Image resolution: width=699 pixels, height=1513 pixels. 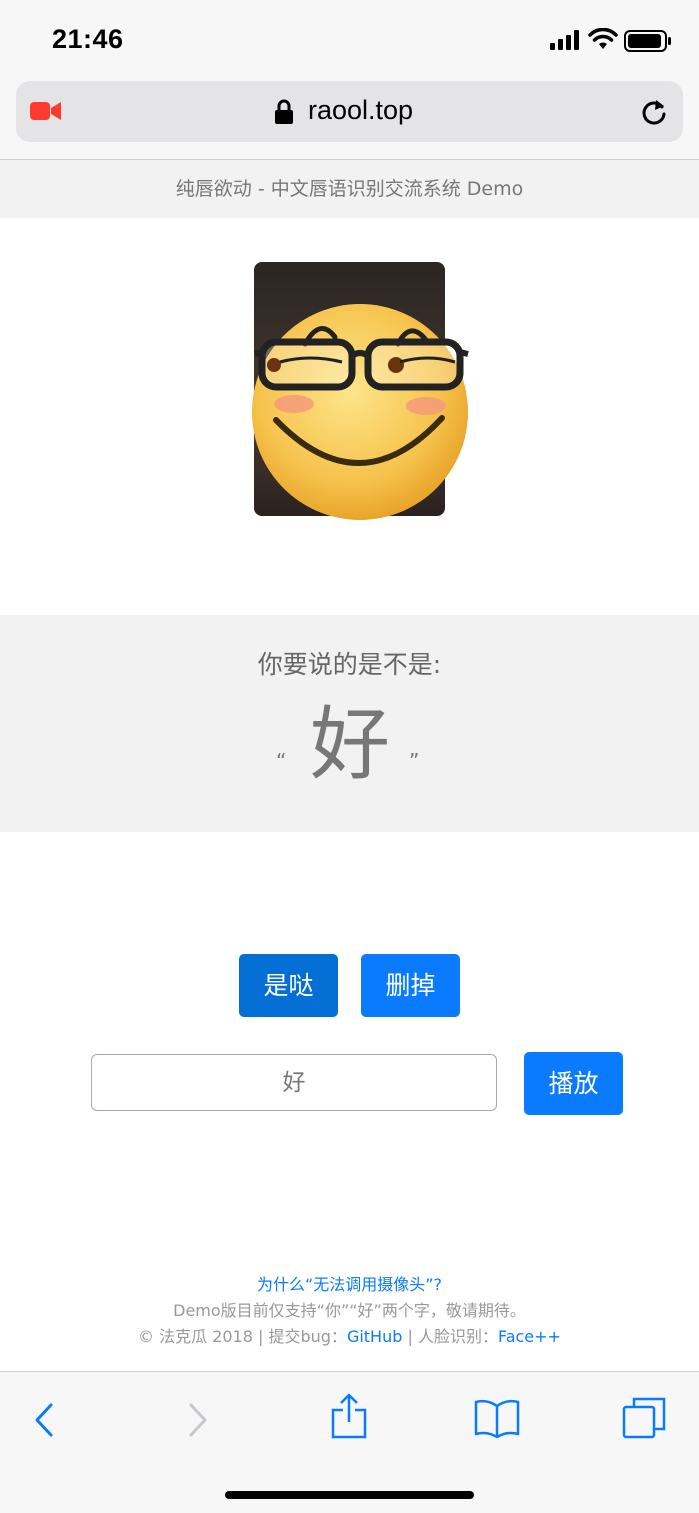 I want to click on footer-notice: Demo版目前仅支持“你”“好”两个字，敬请期待。, so click(x=349, y=1310).